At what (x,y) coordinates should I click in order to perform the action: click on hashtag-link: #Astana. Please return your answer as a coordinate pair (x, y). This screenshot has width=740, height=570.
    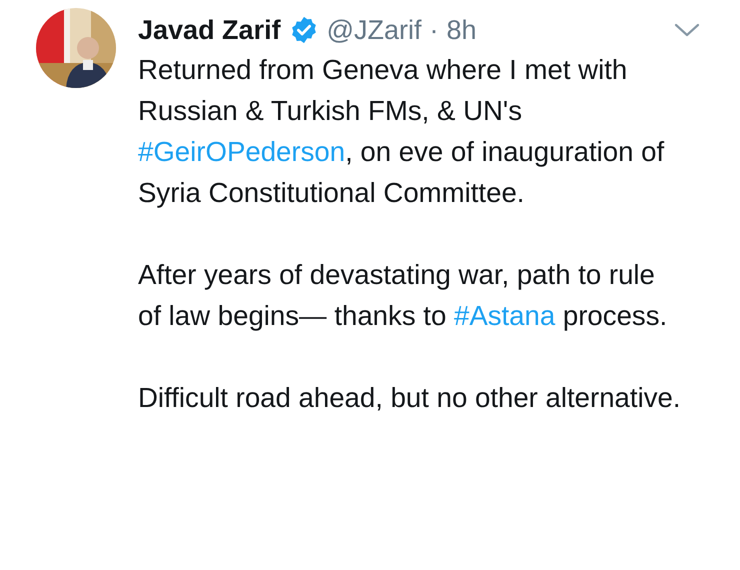
    Looking at the image, I should click on (505, 315).